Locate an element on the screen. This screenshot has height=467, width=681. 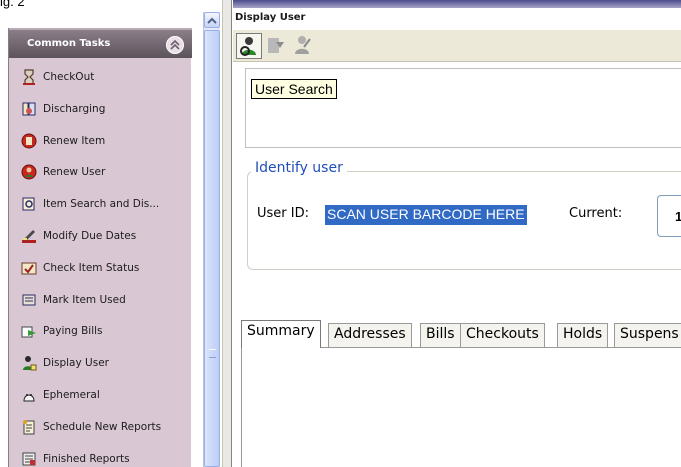
pane-splitter is located at coordinates (227, 233).